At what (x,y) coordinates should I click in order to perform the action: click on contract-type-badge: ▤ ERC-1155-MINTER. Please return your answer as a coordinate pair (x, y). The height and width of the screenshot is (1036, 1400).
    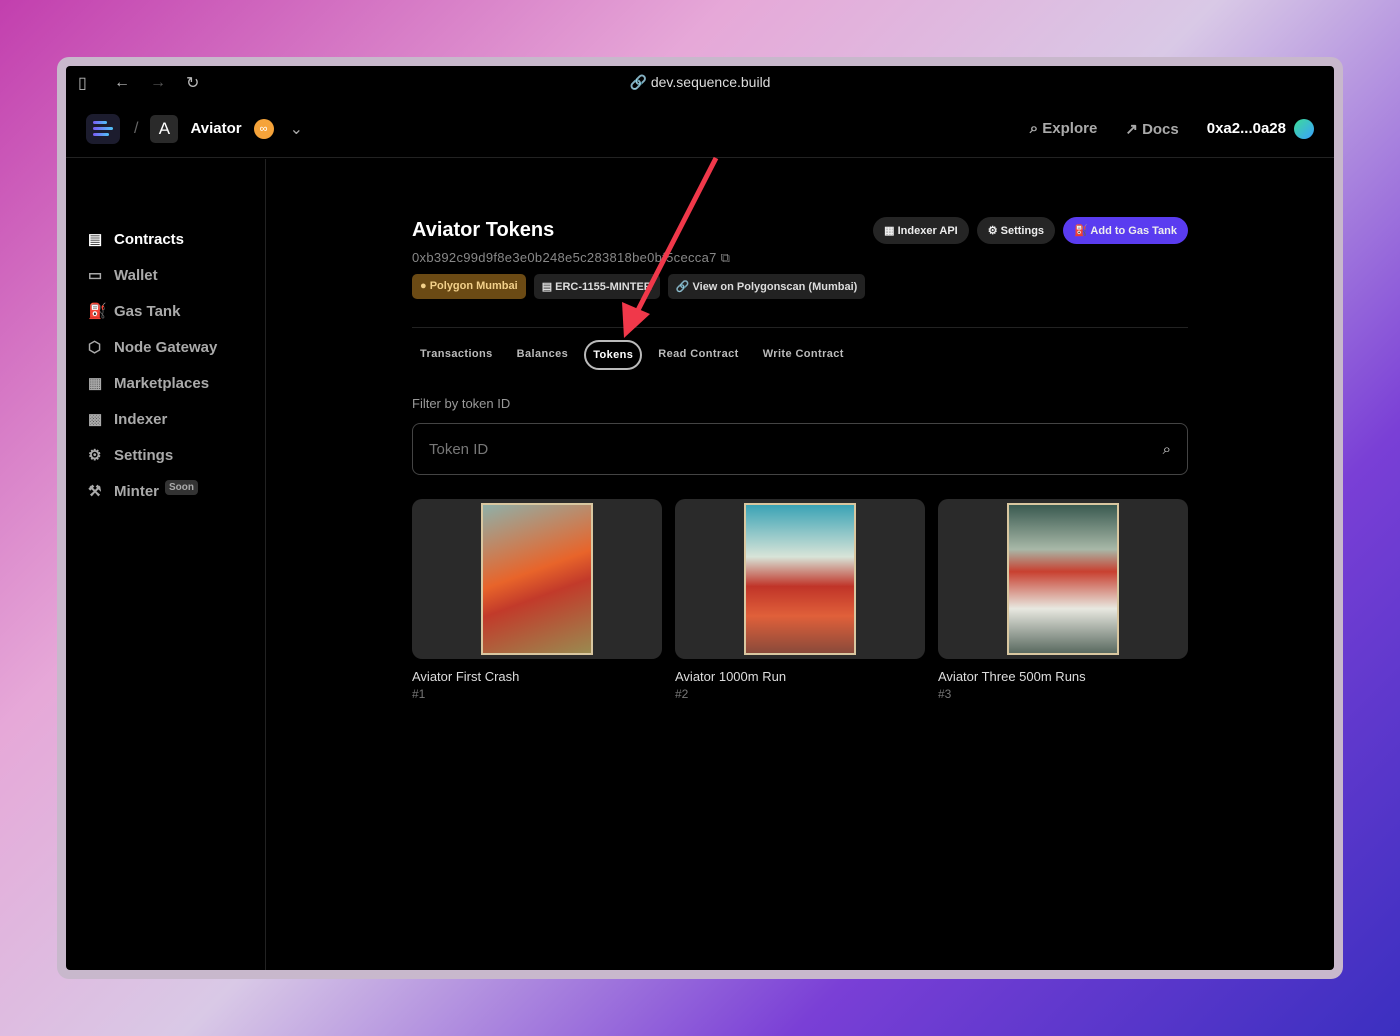
    Looking at the image, I should click on (596, 286).